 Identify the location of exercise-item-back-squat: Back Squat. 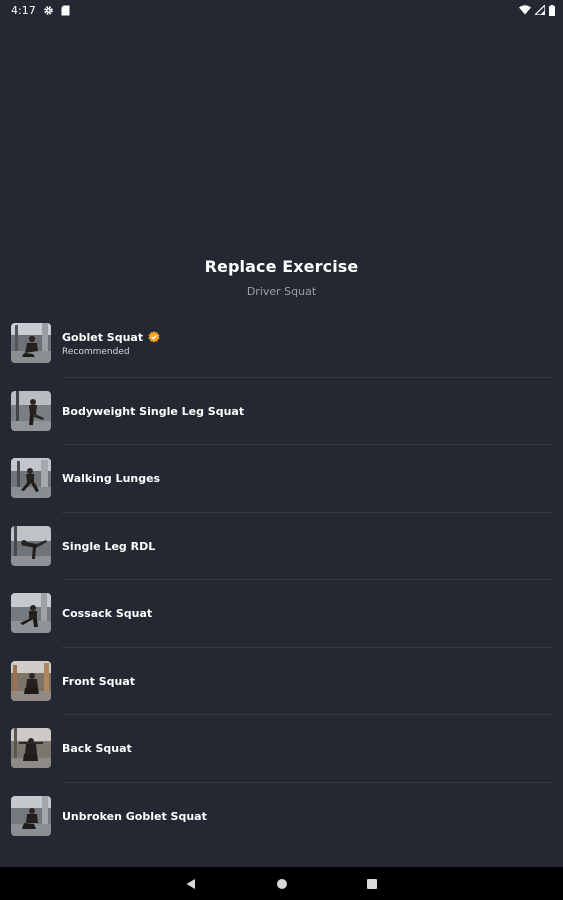
(281, 749).